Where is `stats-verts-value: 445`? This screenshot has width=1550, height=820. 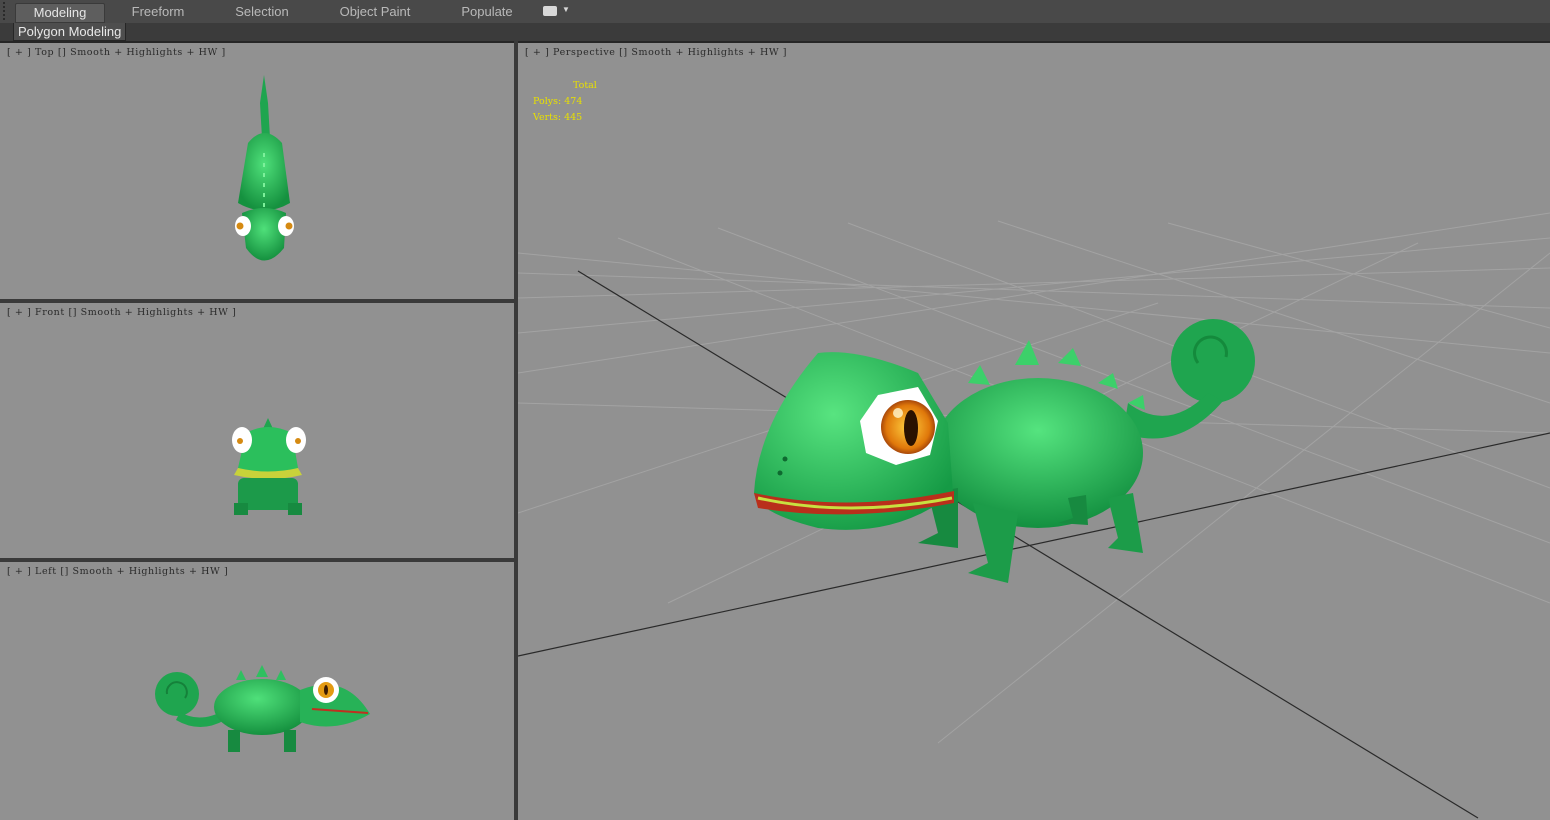 stats-verts-value: 445 is located at coordinates (573, 117).